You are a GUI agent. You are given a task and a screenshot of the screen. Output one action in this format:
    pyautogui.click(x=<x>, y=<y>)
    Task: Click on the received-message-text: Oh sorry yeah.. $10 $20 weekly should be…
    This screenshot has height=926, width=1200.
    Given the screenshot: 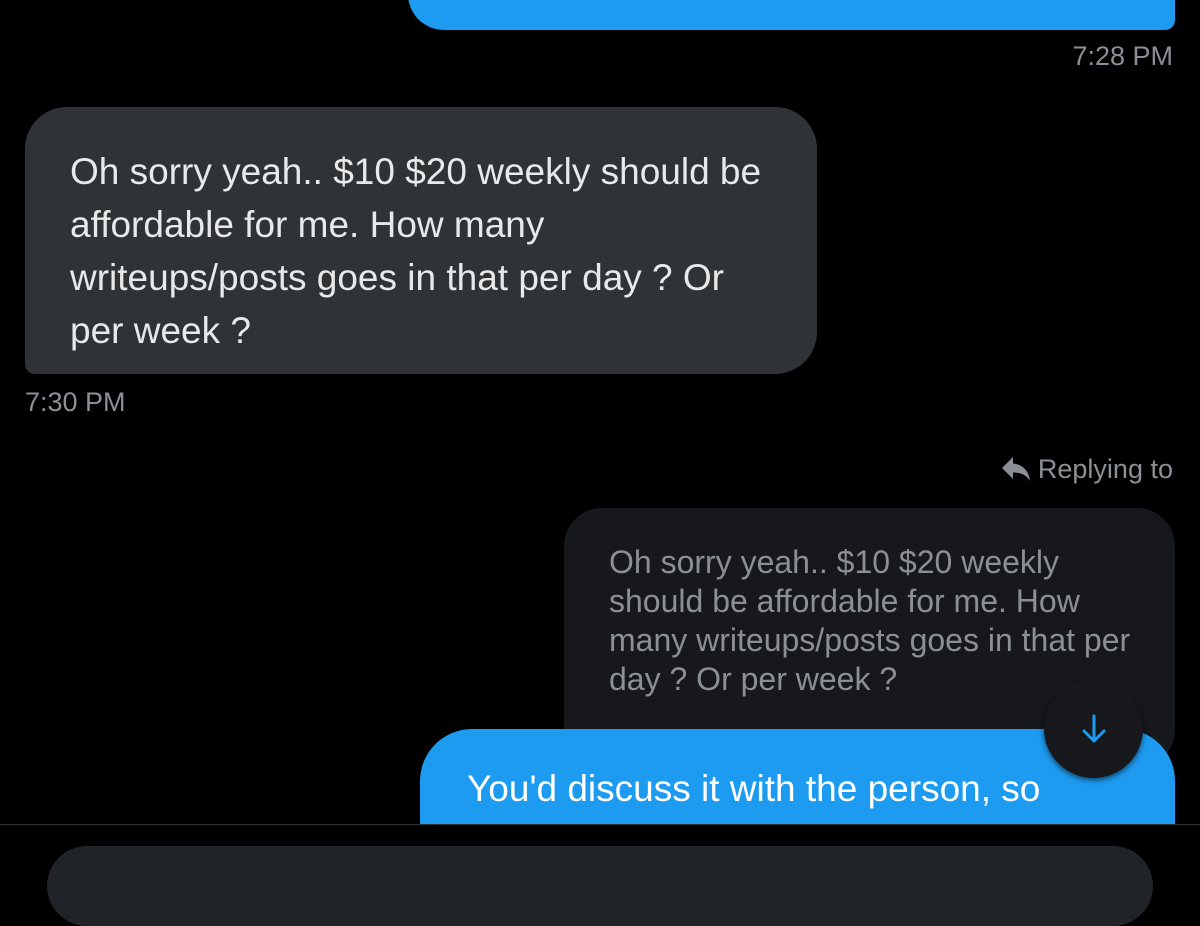 What is the action you would take?
    pyautogui.click(x=416, y=251)
    